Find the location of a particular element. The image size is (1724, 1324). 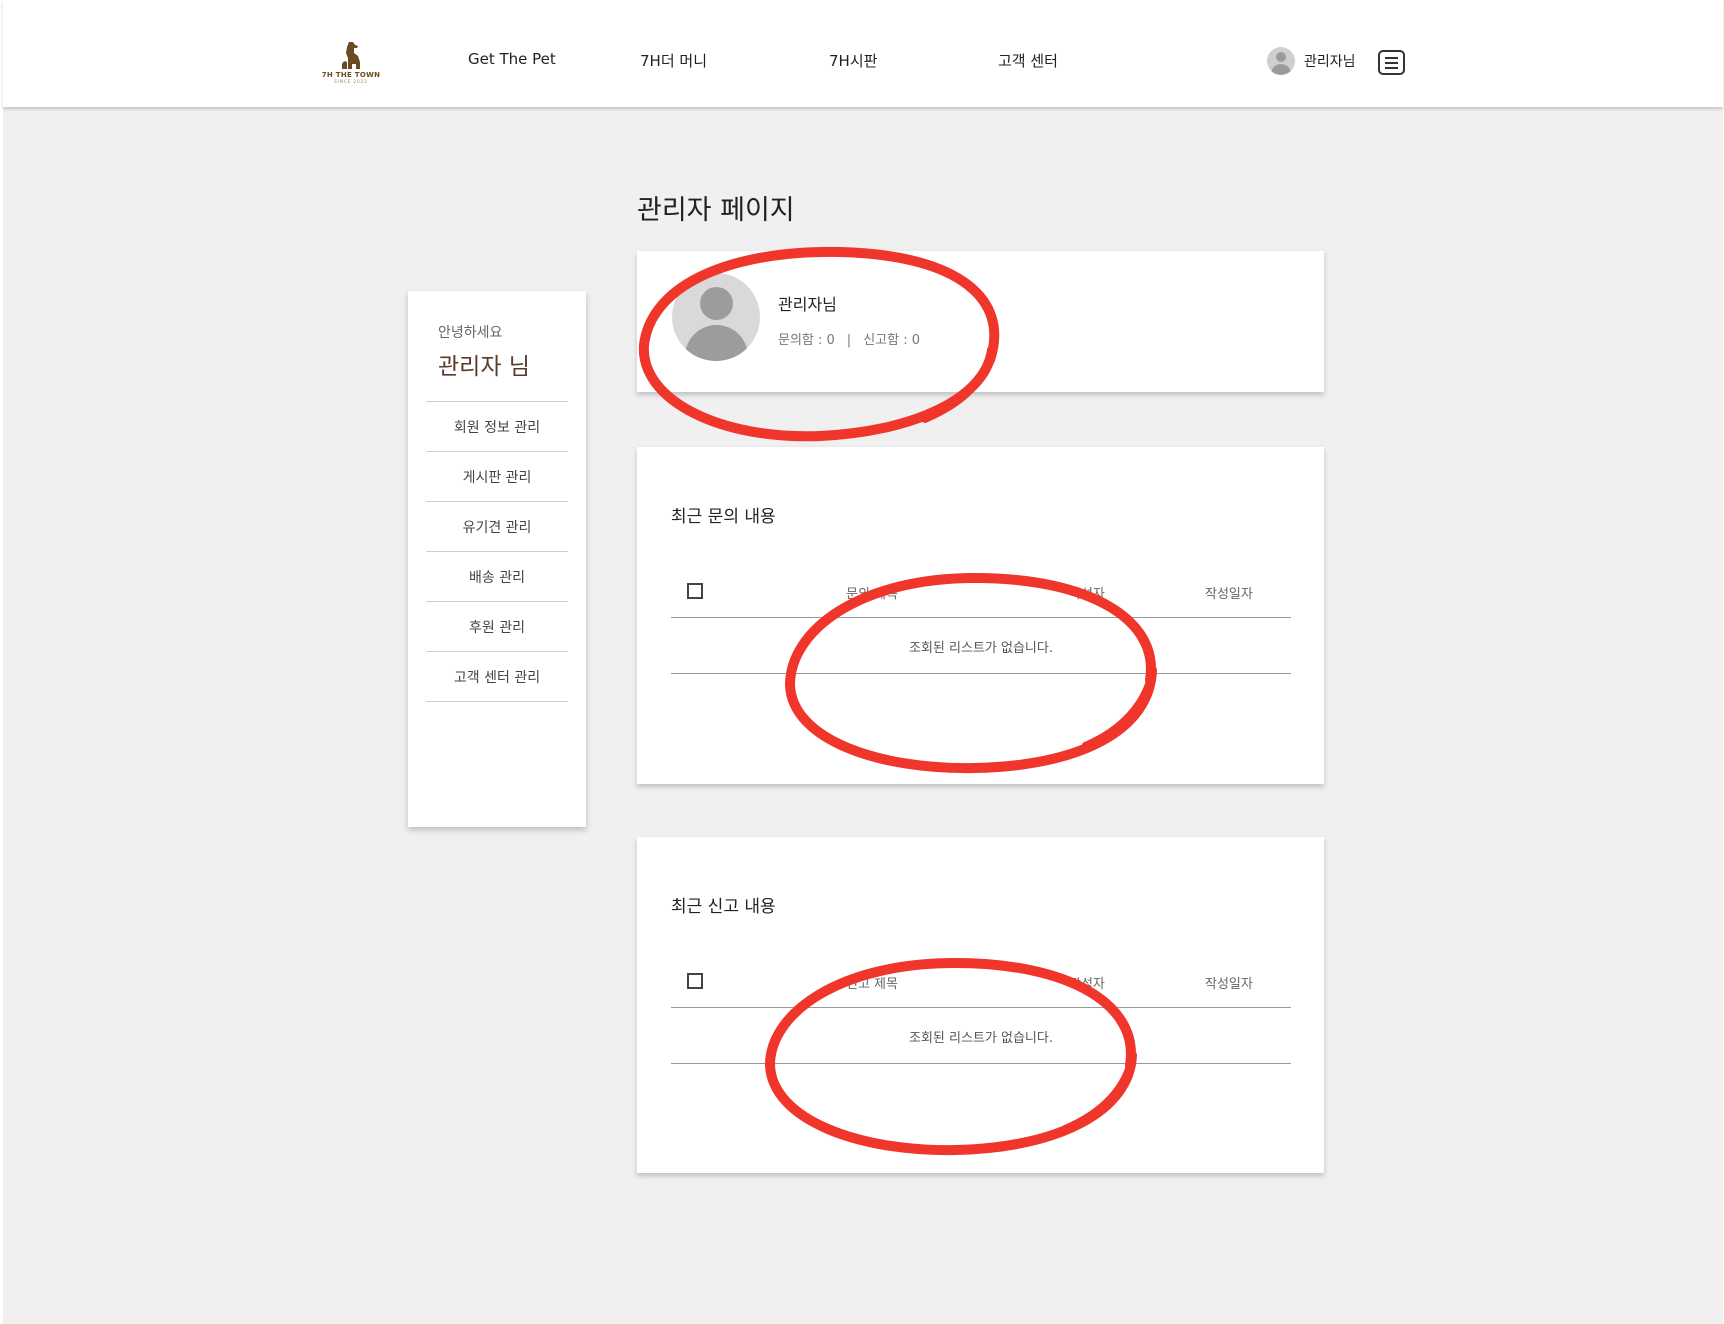

report-count: 신고함 : 0 is located at coordinates (891, 340).